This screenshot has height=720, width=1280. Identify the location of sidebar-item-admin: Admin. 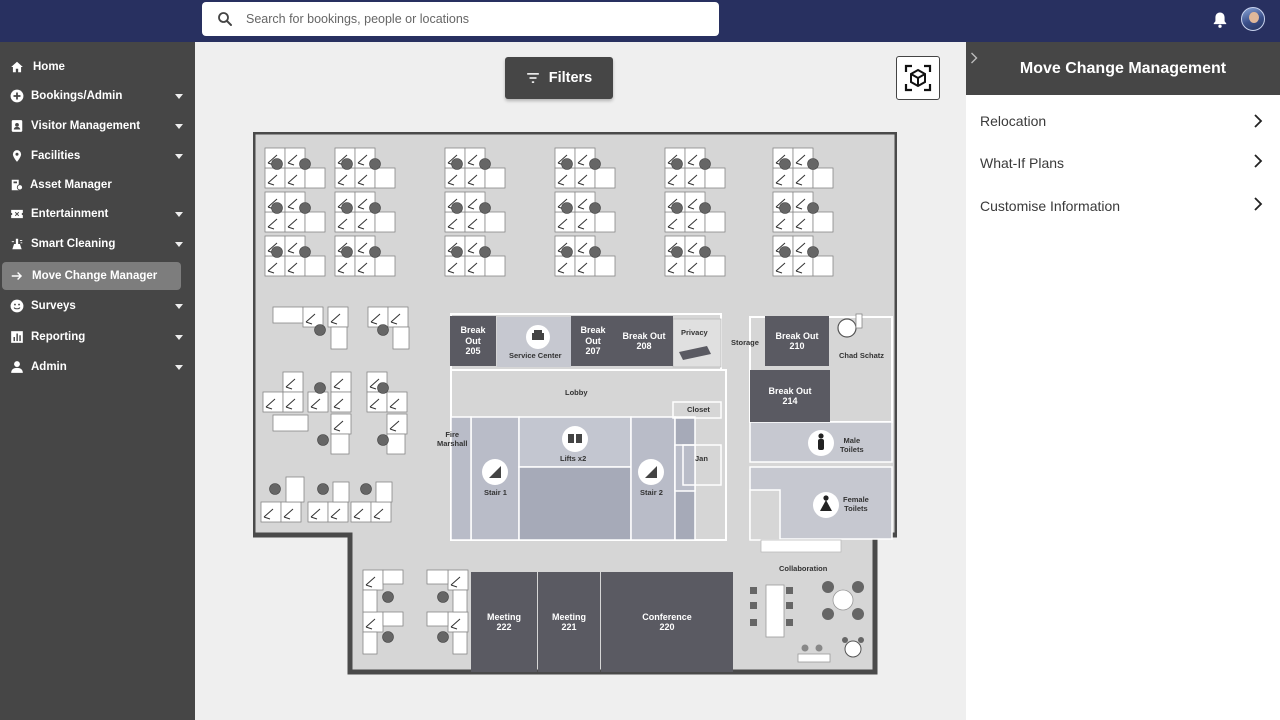
(97, 367).